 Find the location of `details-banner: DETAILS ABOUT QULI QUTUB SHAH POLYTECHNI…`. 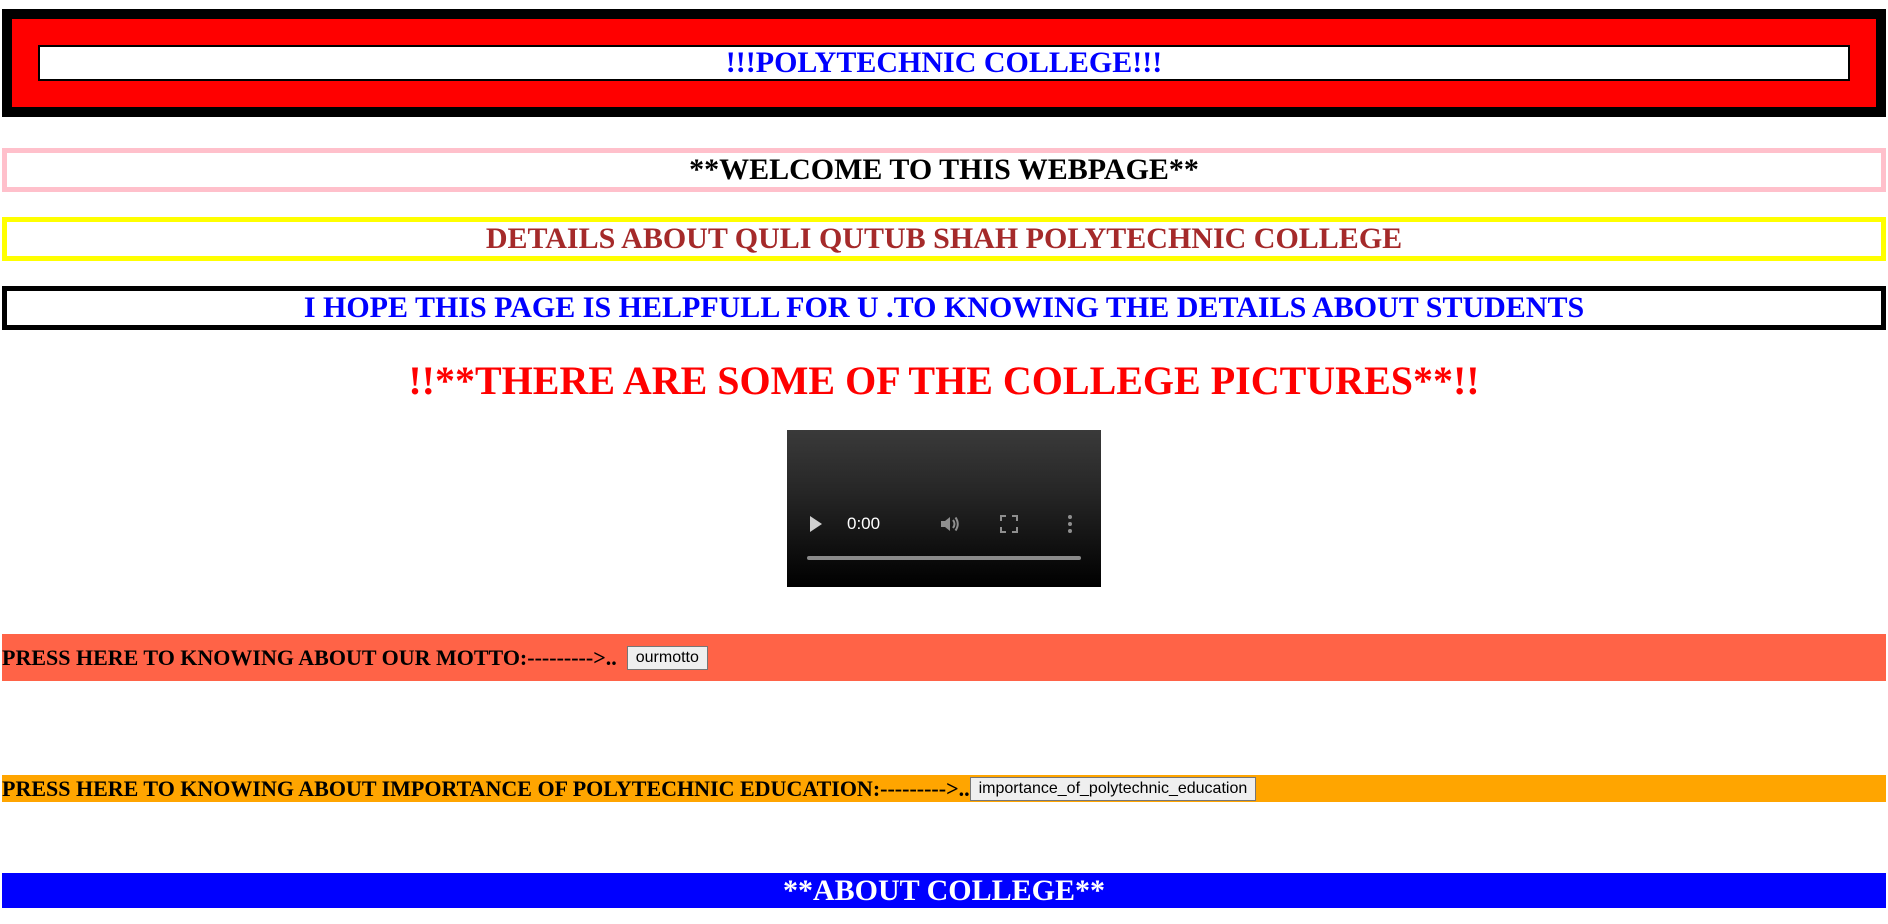

details-banner: DETAILS ABOUT QULI QUTUB SHAH POLYTECHNI… is located at coordinates (944, 239).